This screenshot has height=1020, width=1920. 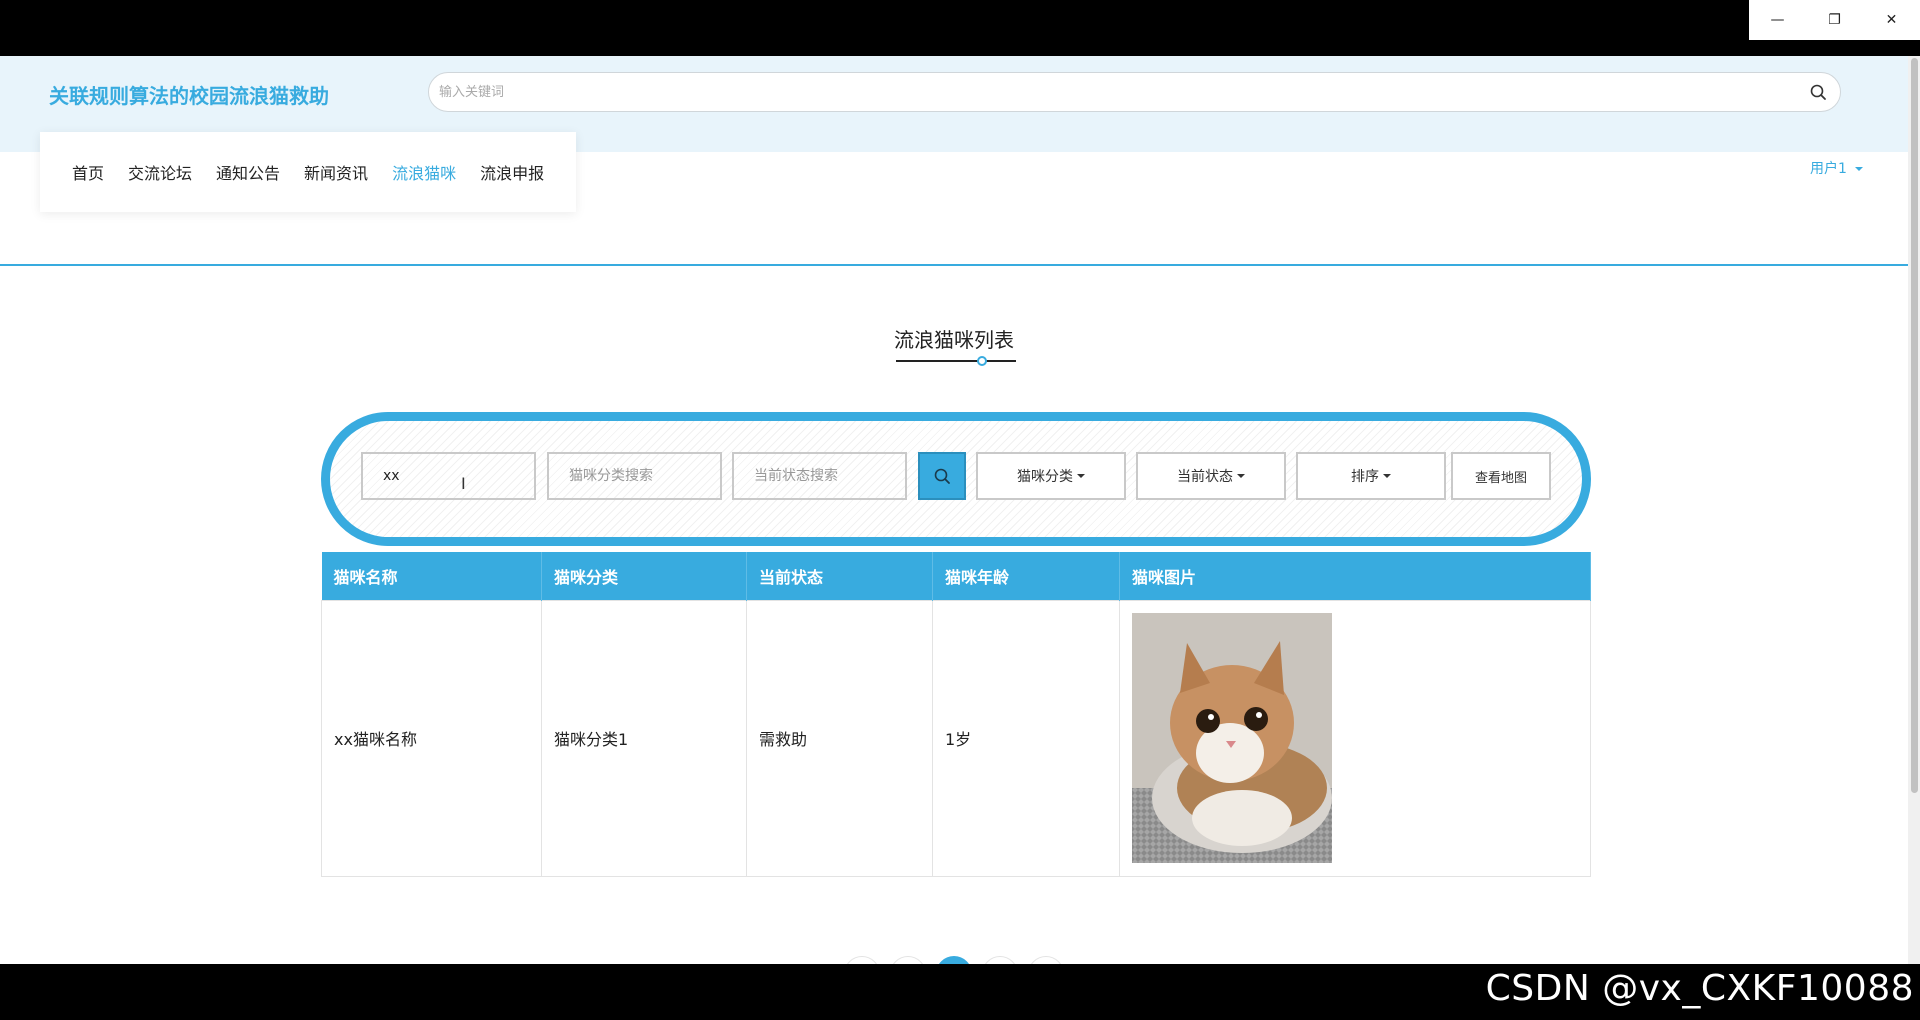 I want to click on cat-name-search-input, so click(x=448, y=476).